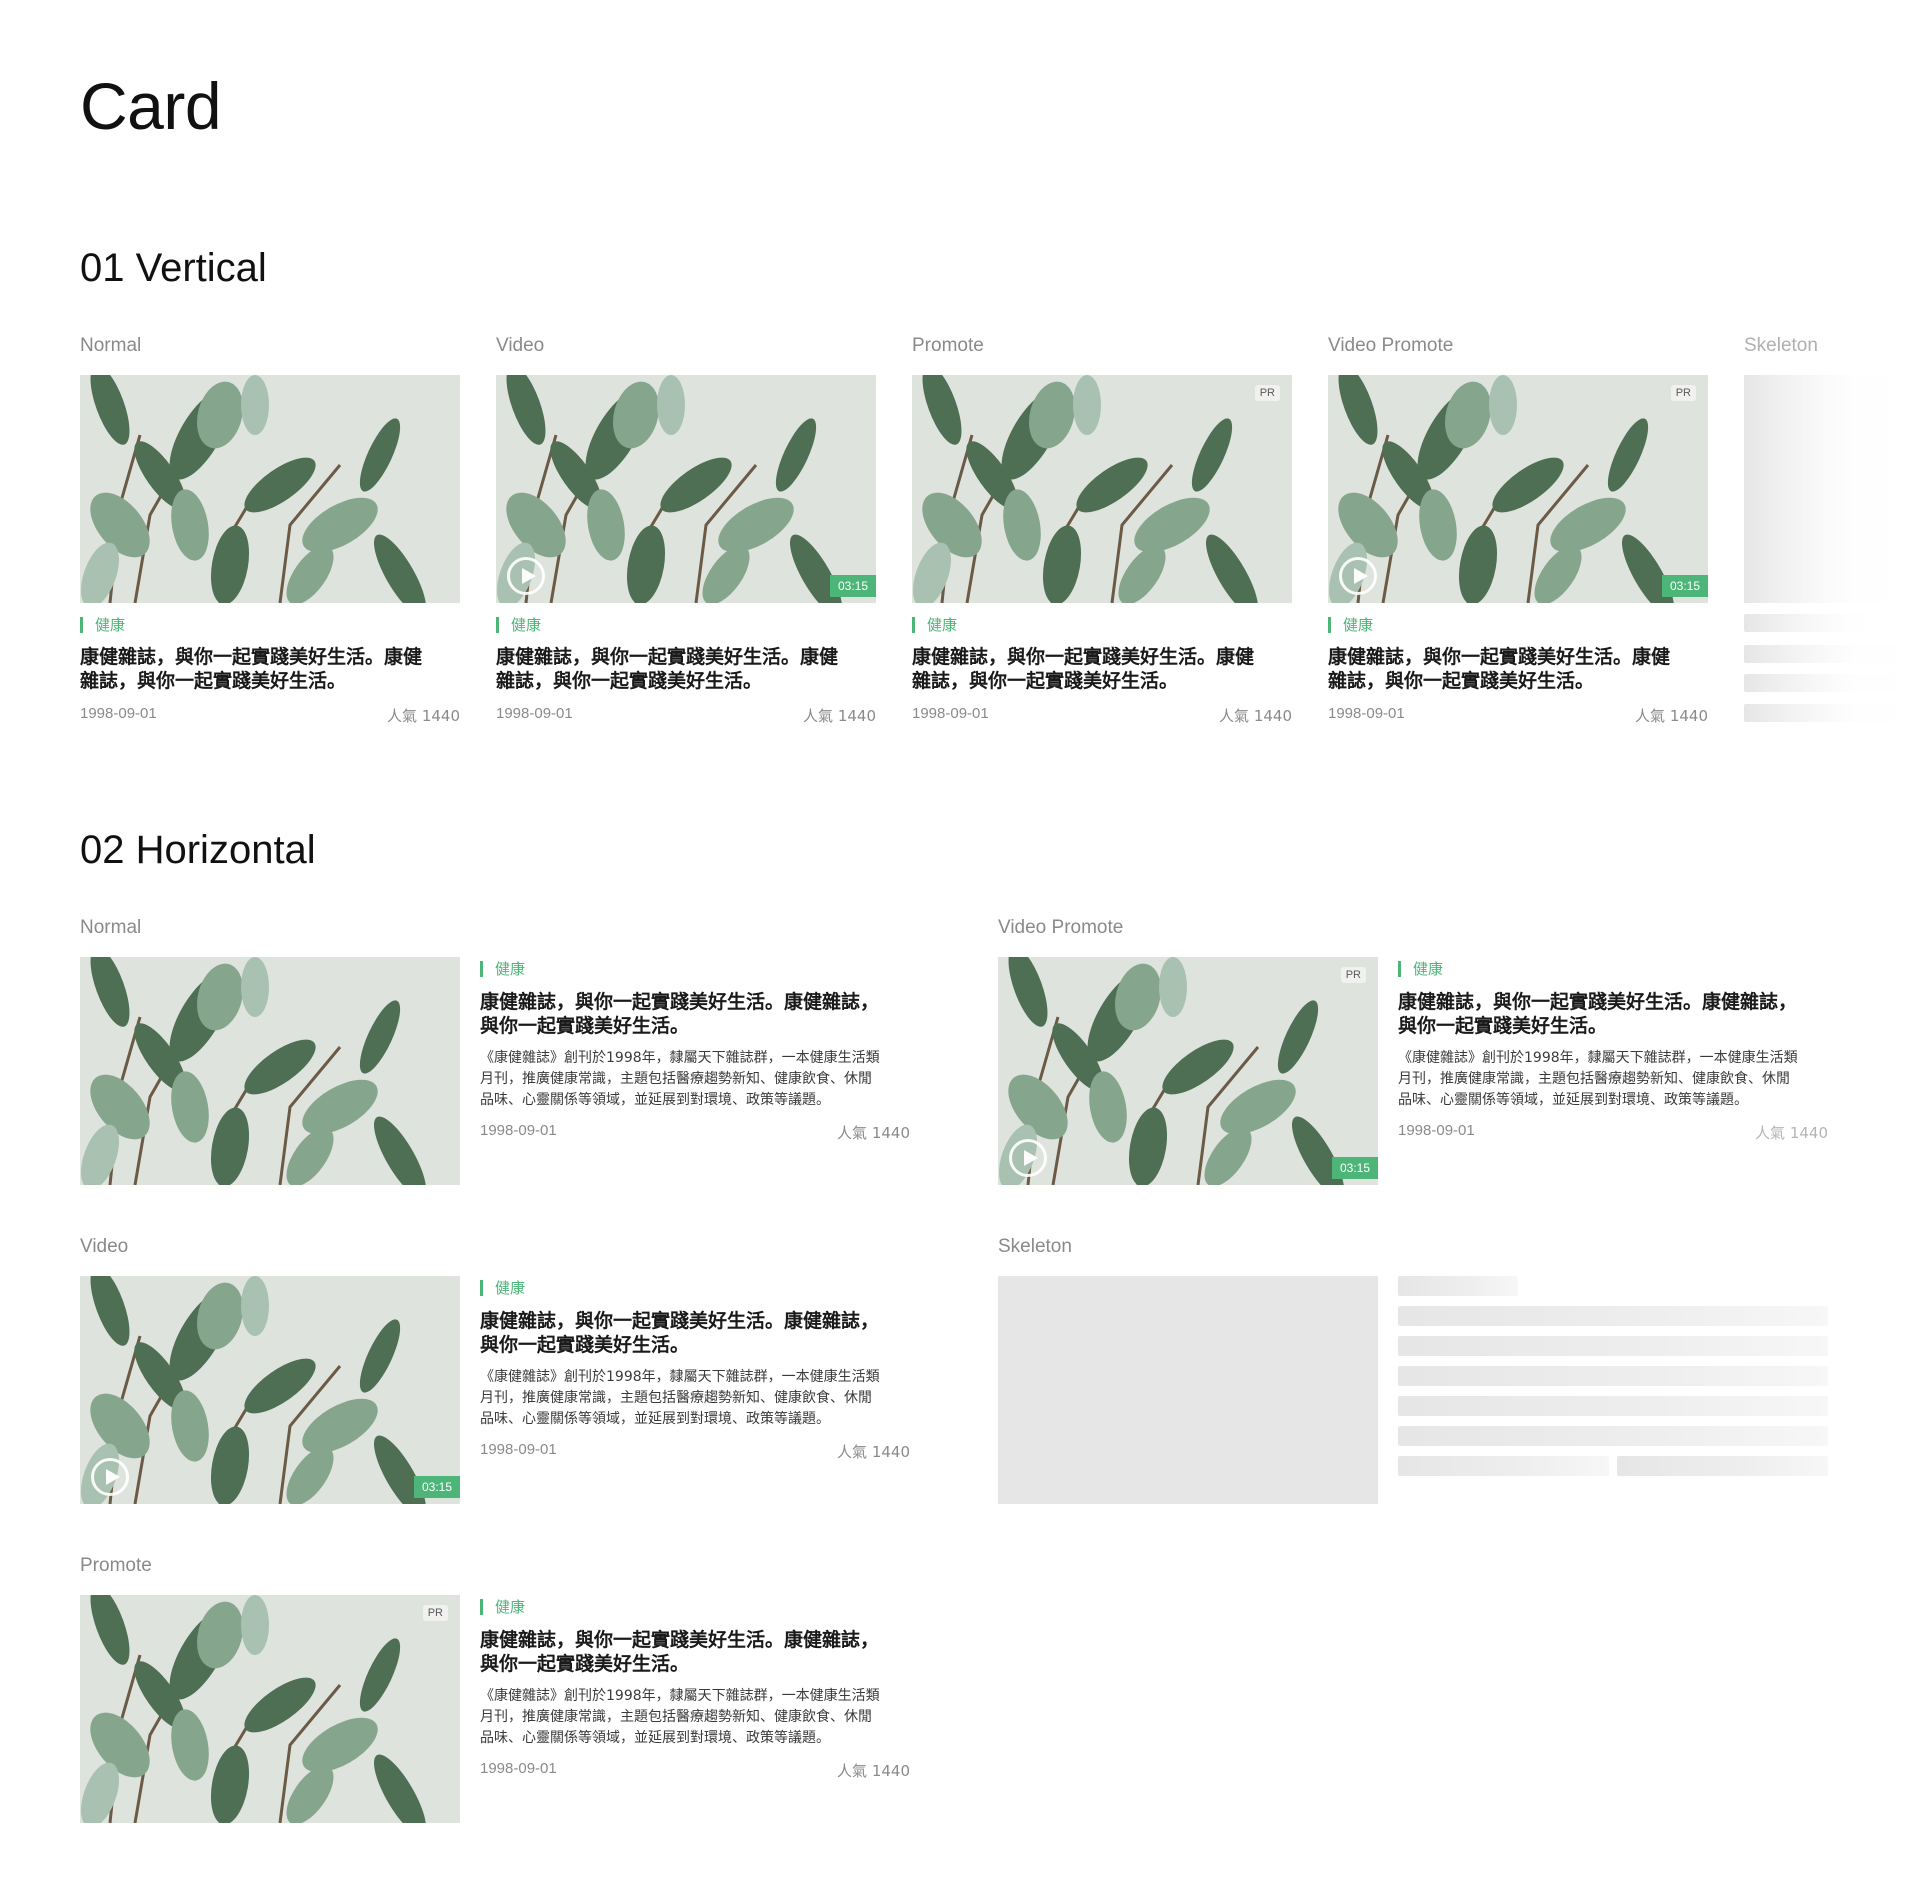 Image resolution: width=1920 pixels, height=1893 pixels. What do you see at coordinates (151, 106) in the screenshot?
I see `page-title: Card` at bounding box center [151, 106].